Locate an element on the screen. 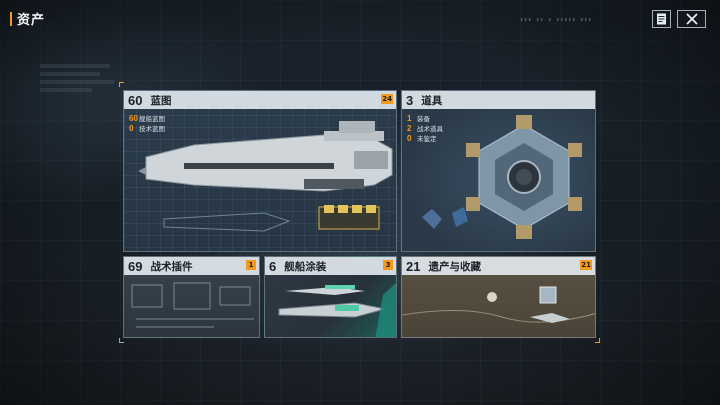  card-title: 战术插件 is located at coordinates (171, 266).